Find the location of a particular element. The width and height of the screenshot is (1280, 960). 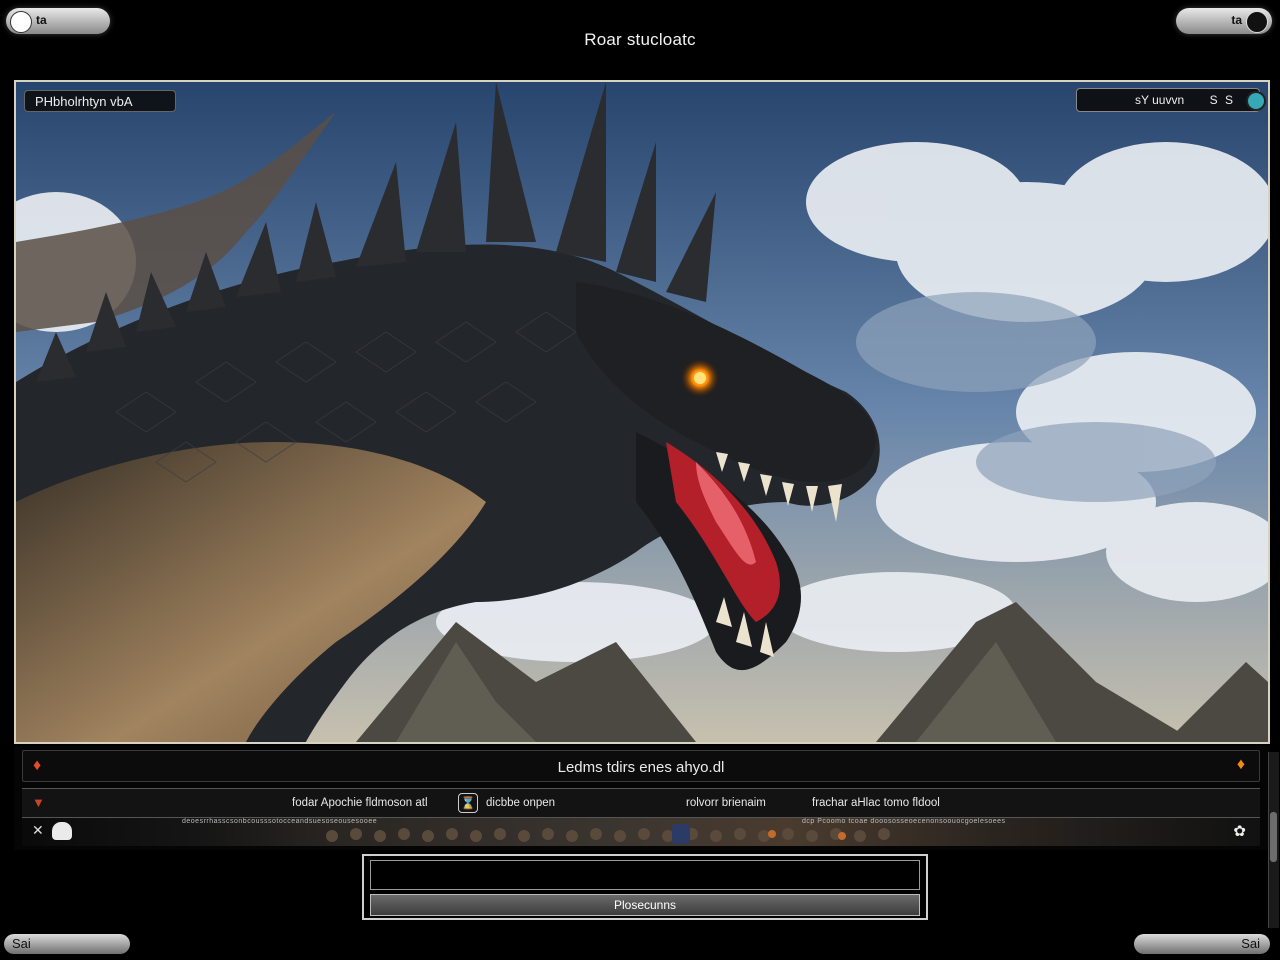

flame-icon: ▼ is located at coordinates (38, 802).